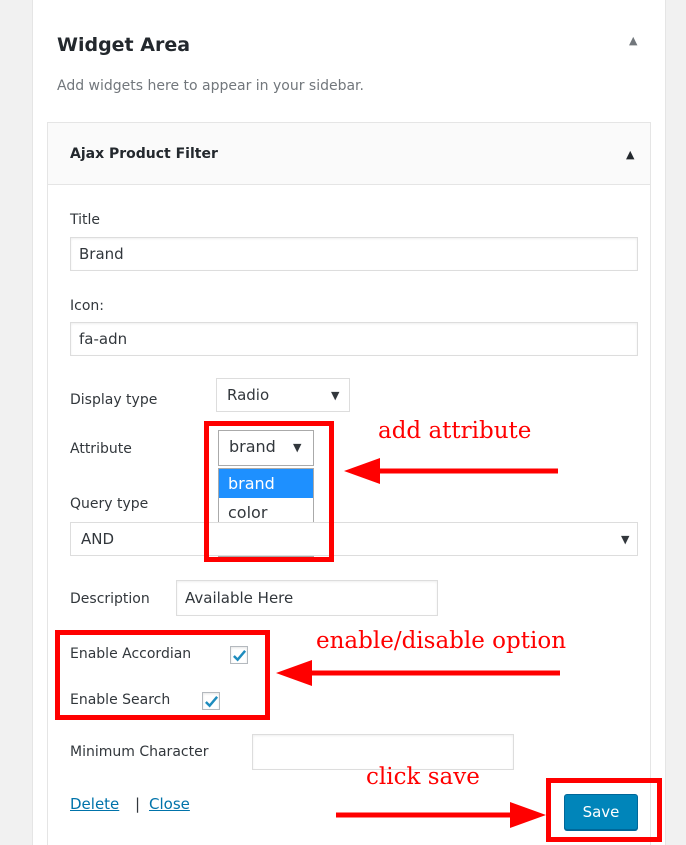  Describe the element at coordinates (114, 400) in the screenshot. I see `display-type-label: Display type` at that location.